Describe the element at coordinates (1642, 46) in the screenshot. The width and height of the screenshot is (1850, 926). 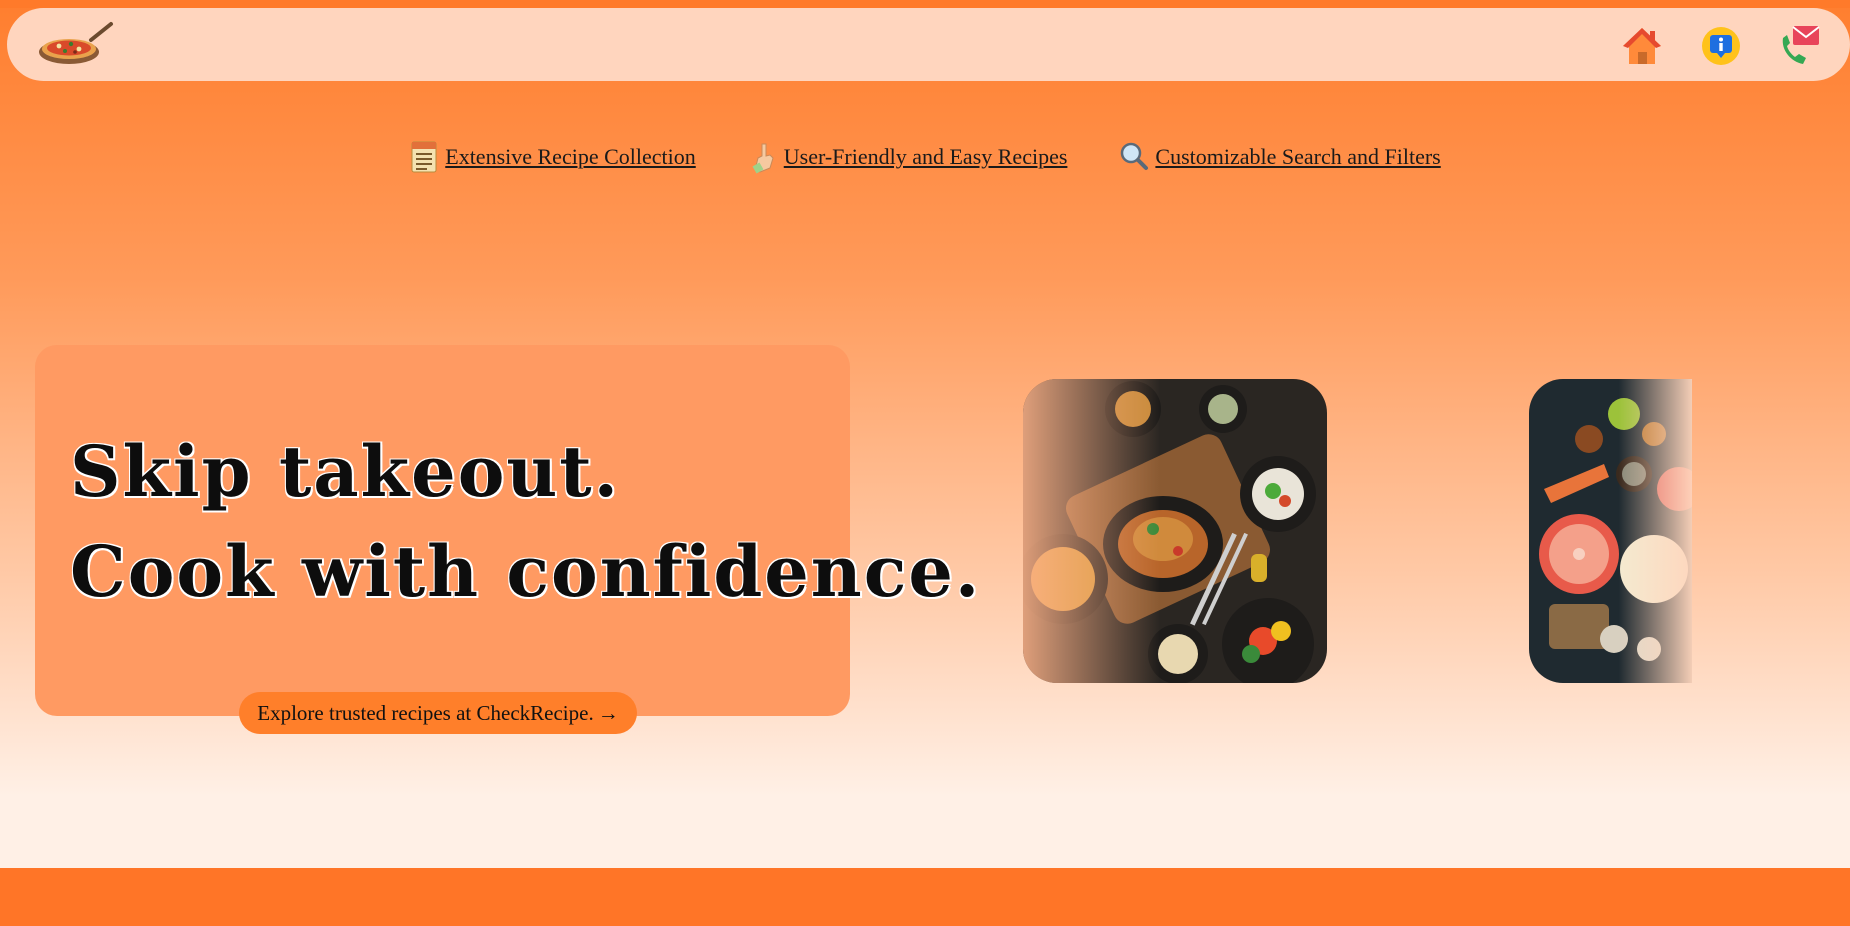
I see `home-icon` at that location.